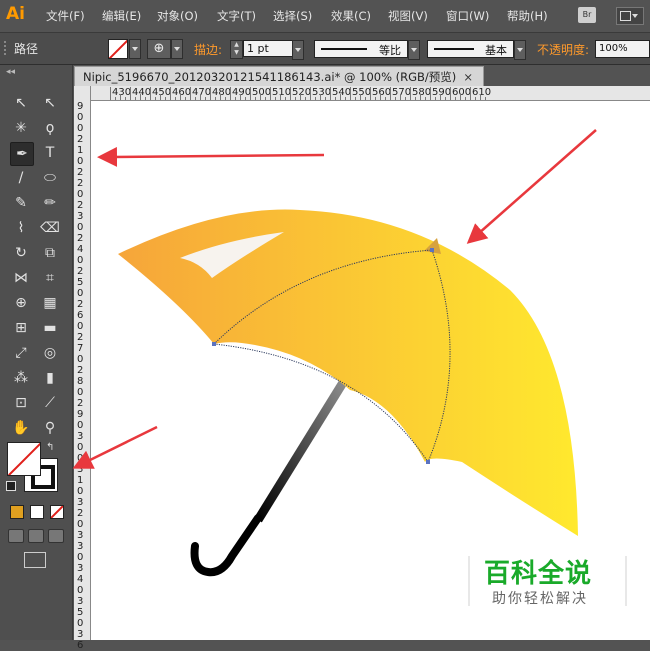 The height and width of the screenshot is (651, 650). What do you see at coordinates (24, 459) in the screenshot?
I see `fill-box` at bounding box center [24, 459].